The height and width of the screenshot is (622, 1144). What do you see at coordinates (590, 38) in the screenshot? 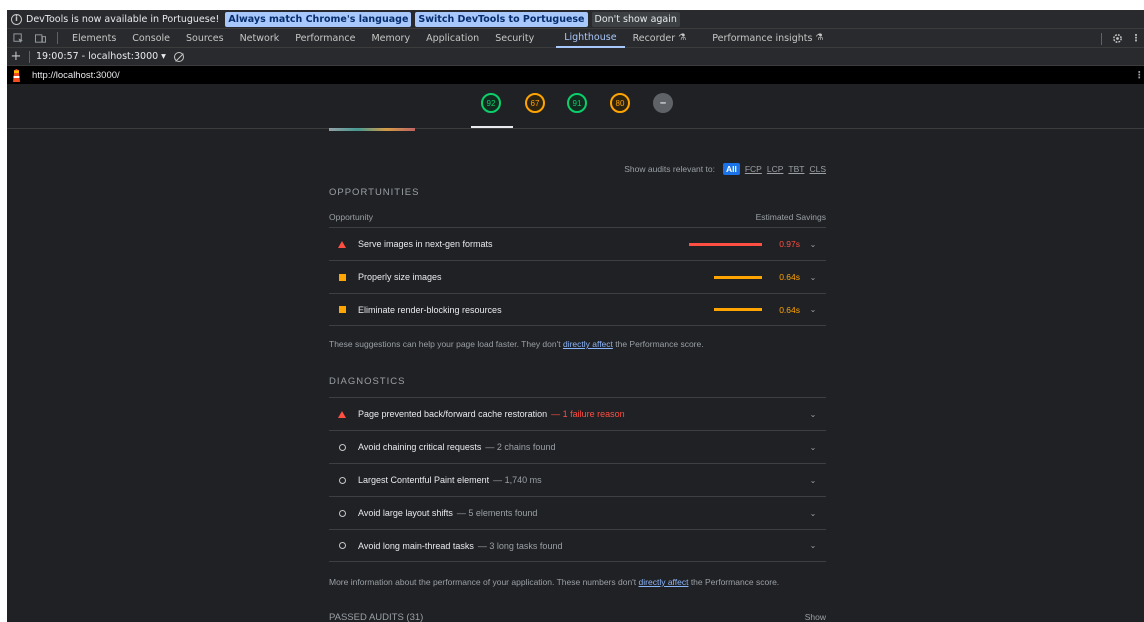
I see `tab-lighthouse: Lighthouse` at bounding box center [590, 38].